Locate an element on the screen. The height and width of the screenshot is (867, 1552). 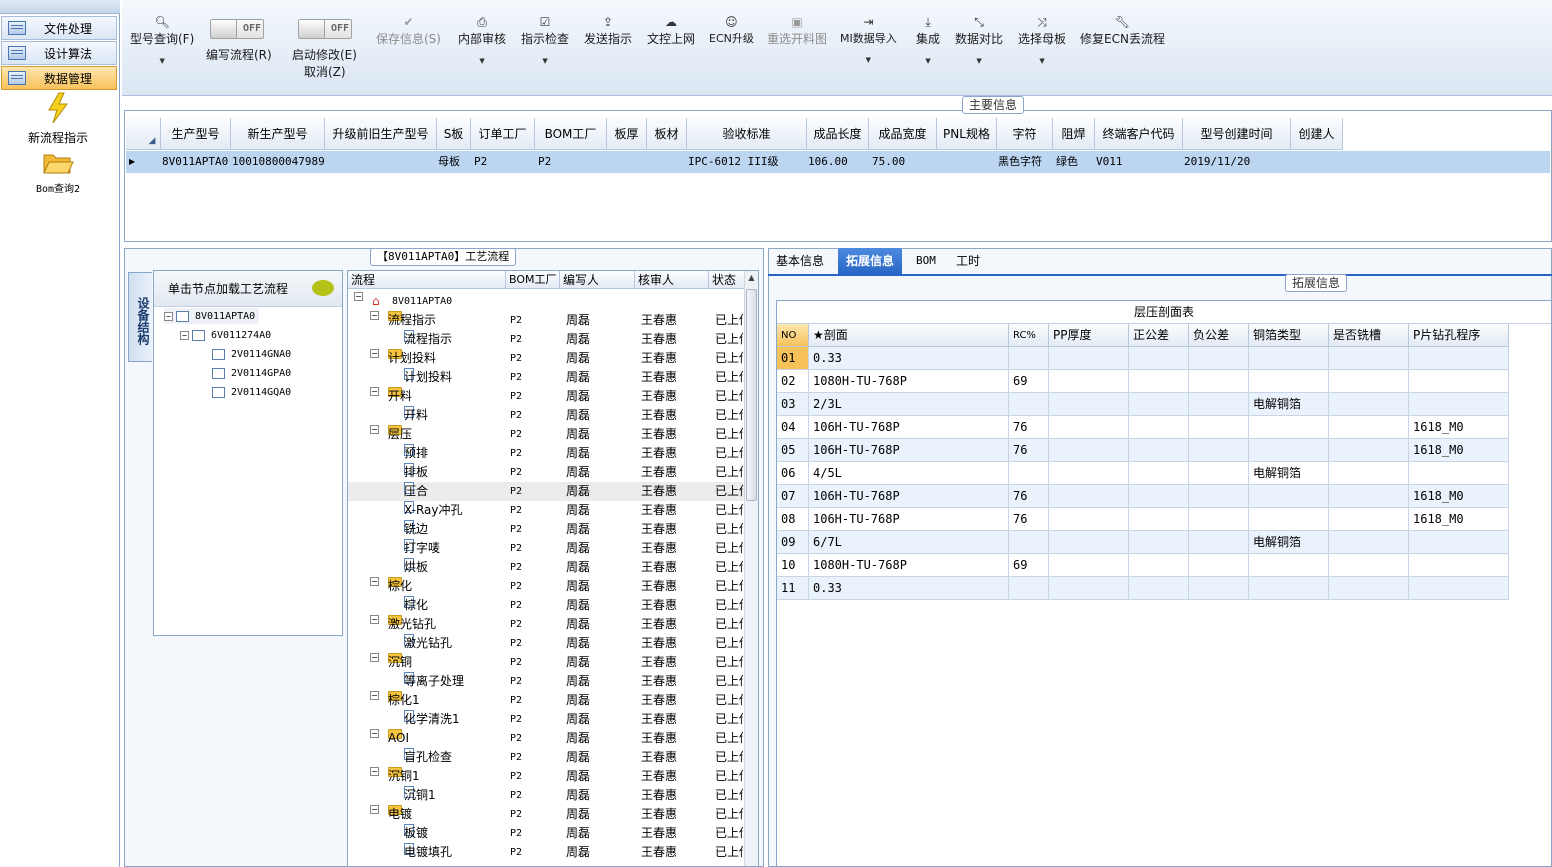
row-number: 06 is located at coordinates (793, 473).